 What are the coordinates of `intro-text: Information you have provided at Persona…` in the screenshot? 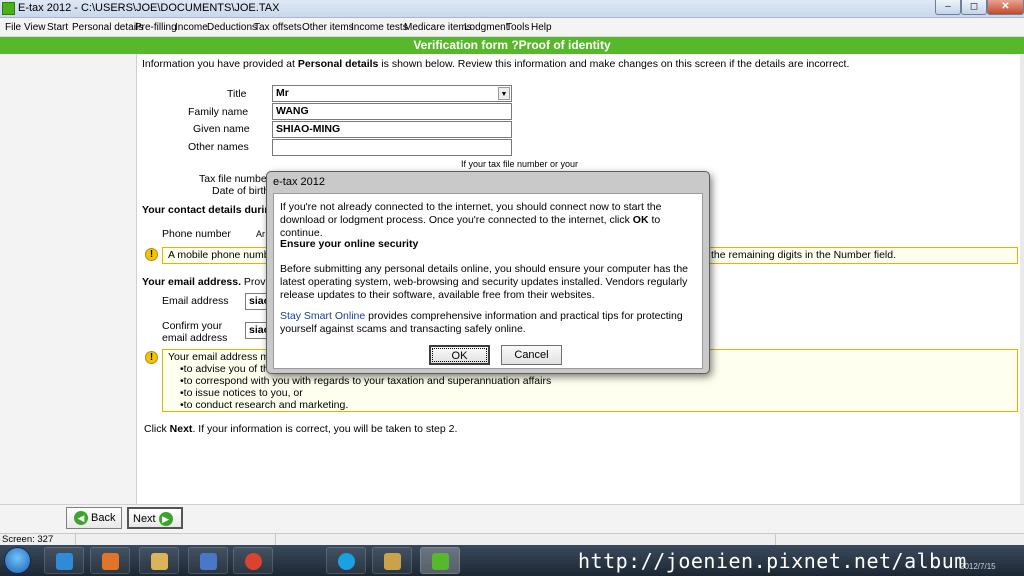 It's located at (496, 64).